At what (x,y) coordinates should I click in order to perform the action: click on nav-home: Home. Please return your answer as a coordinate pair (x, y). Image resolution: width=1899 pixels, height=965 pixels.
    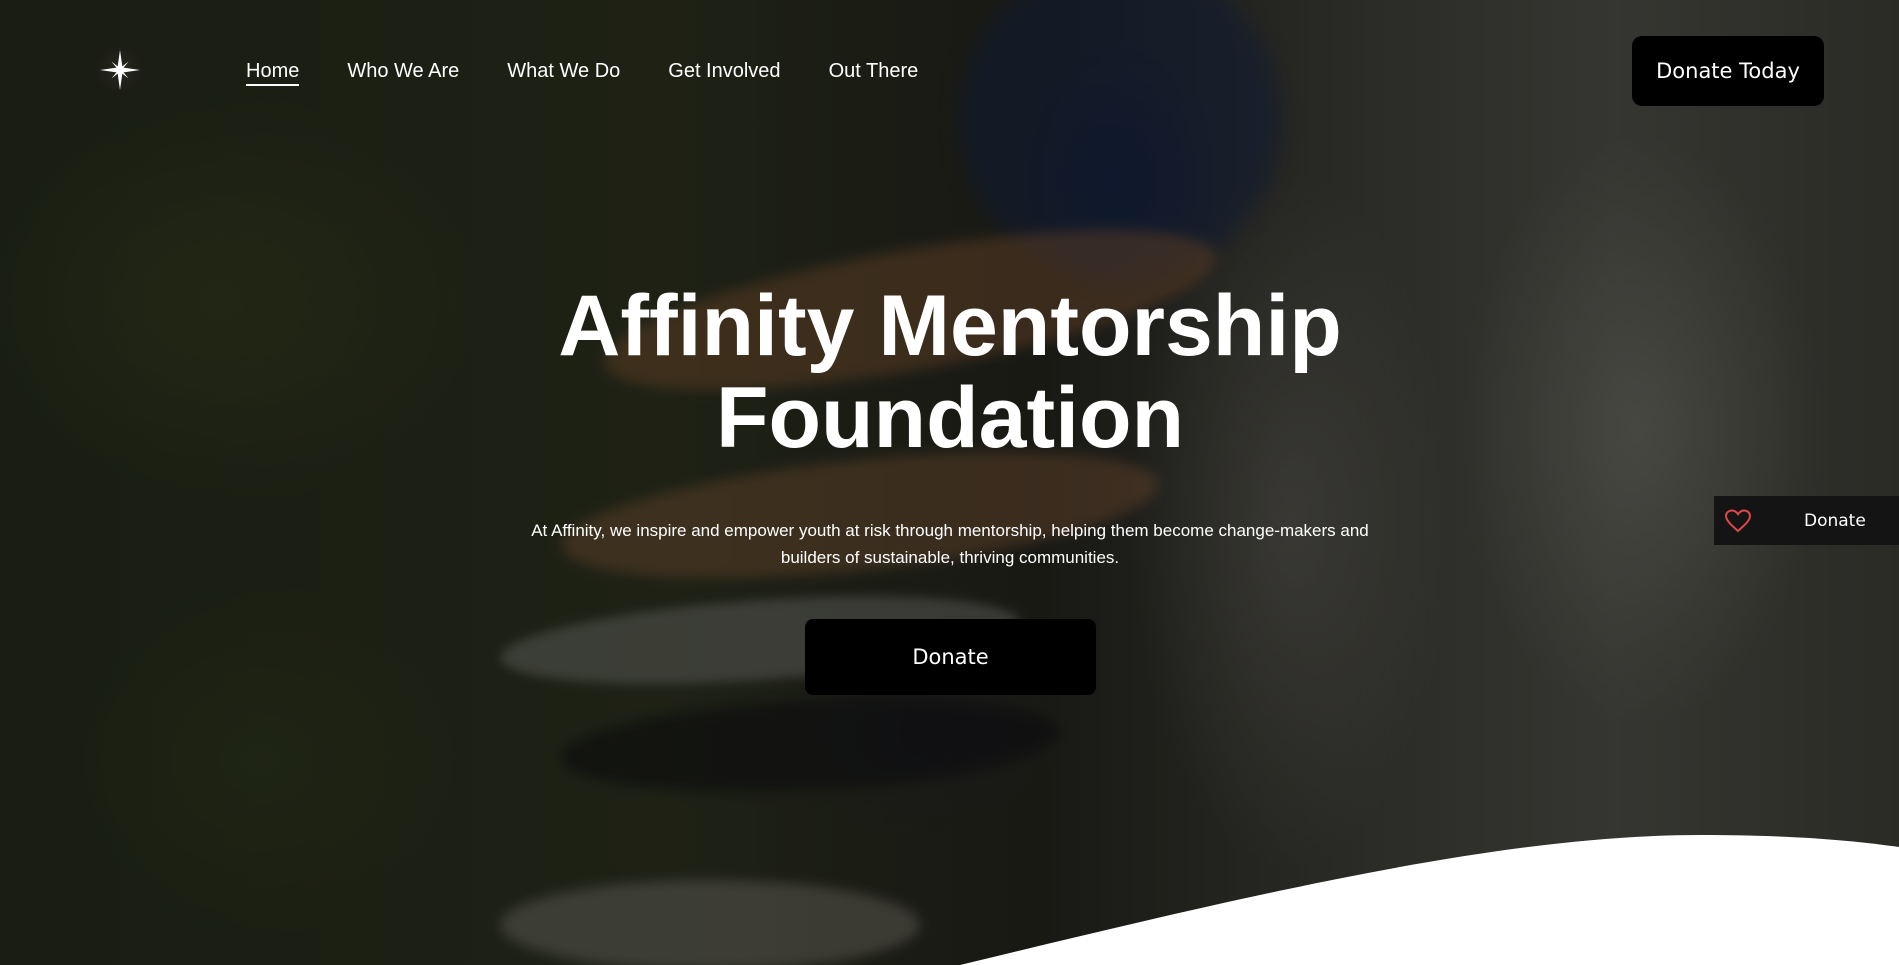
    Looking at the image, I should click on (273, 72).